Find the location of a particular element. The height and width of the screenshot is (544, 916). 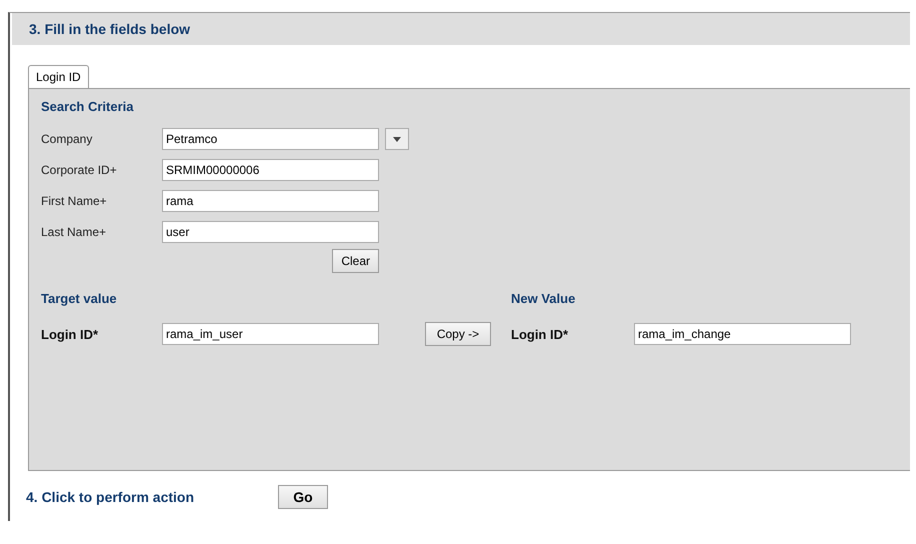

copy-button: Copy -> is located at coordinates (458, 334).